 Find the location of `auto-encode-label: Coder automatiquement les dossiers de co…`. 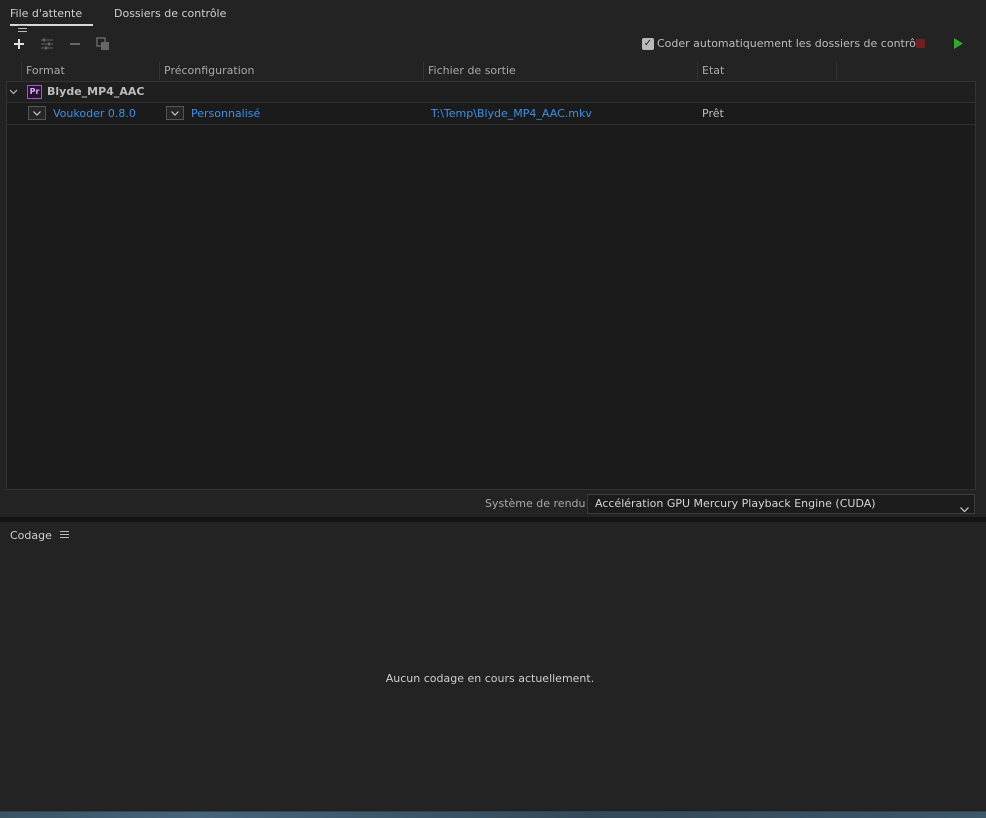

auto-encode-label: Coder automatiquement les dossiers de co… is located at coordinates (791, 43).